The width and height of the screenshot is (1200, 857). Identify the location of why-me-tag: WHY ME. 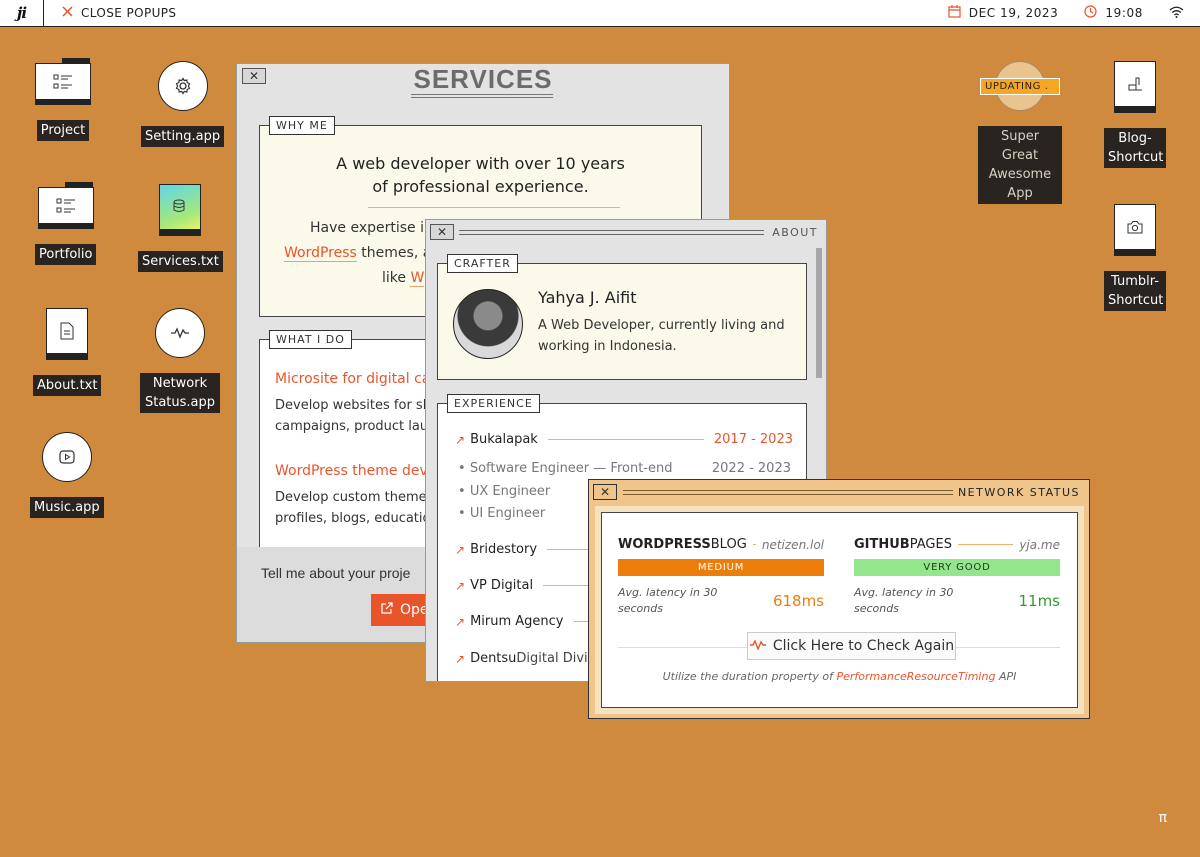
(302, 125).